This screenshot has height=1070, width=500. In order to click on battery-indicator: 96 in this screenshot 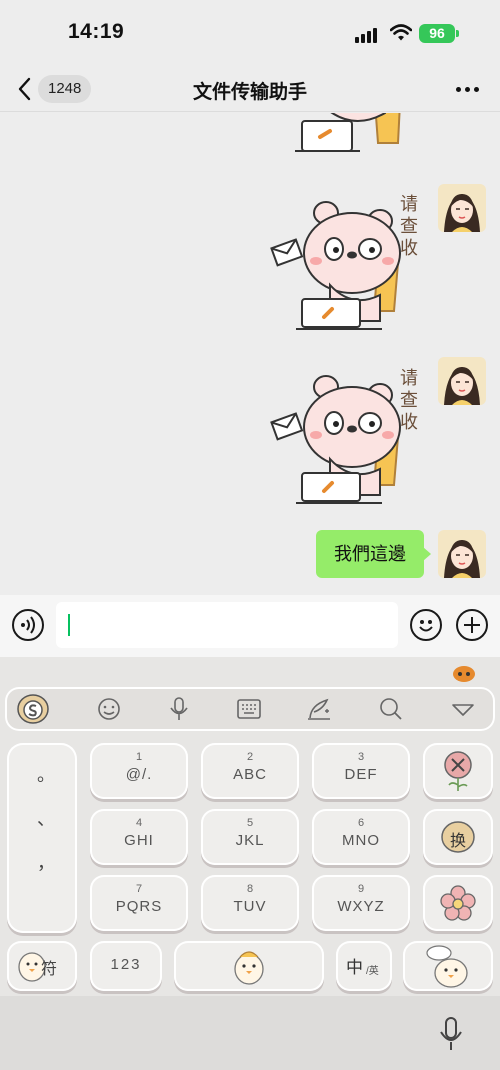, I will do `click(439, 33)`.